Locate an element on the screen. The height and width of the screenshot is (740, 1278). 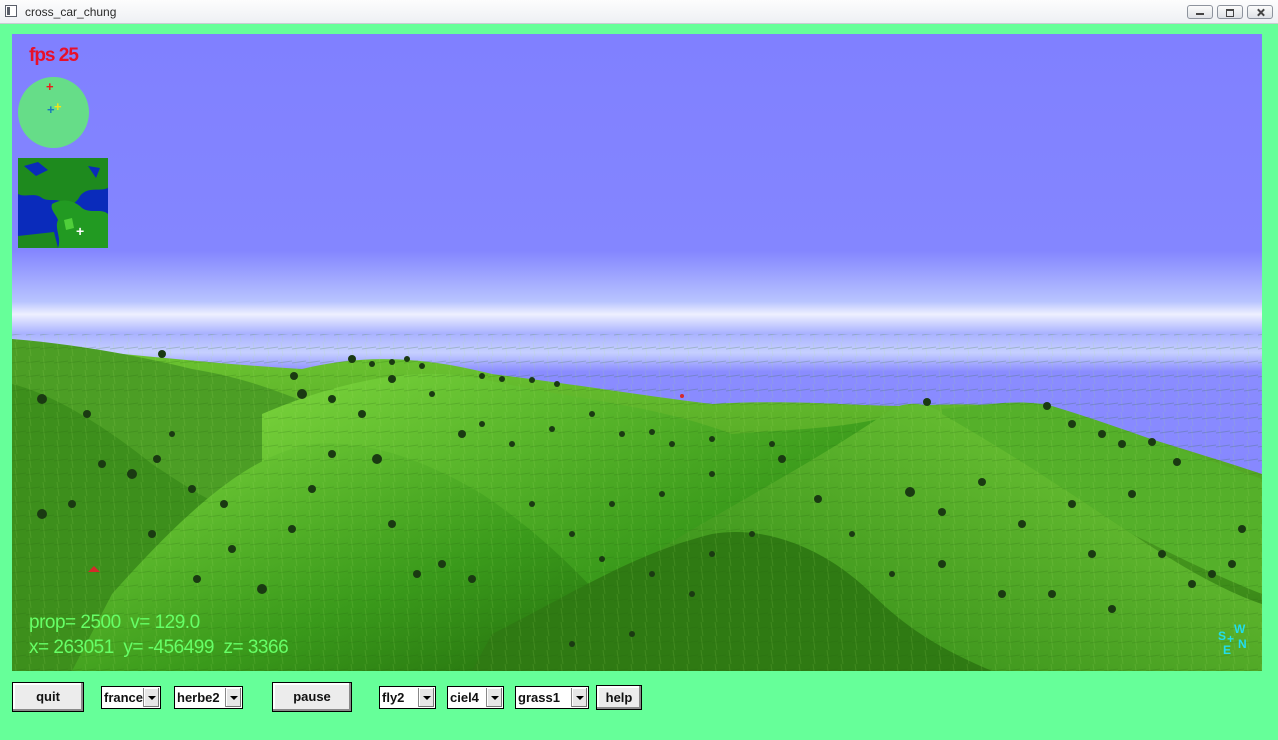
compass-west: W is located at coordinates (1240, 629).